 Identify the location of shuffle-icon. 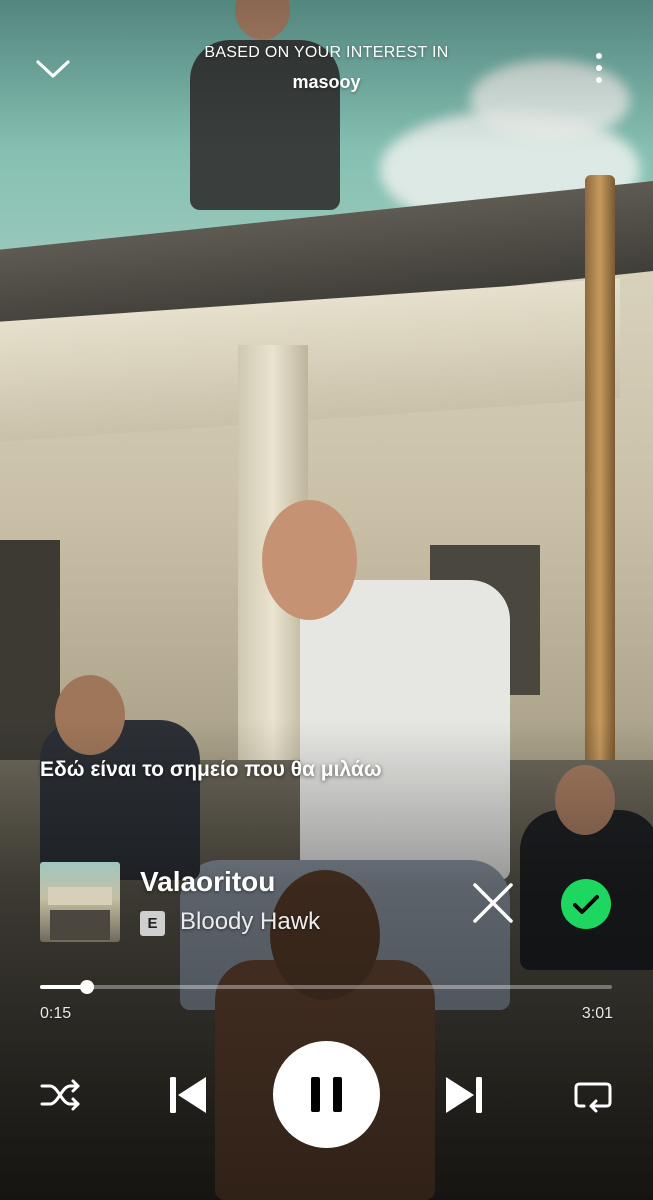
(60, 1095).